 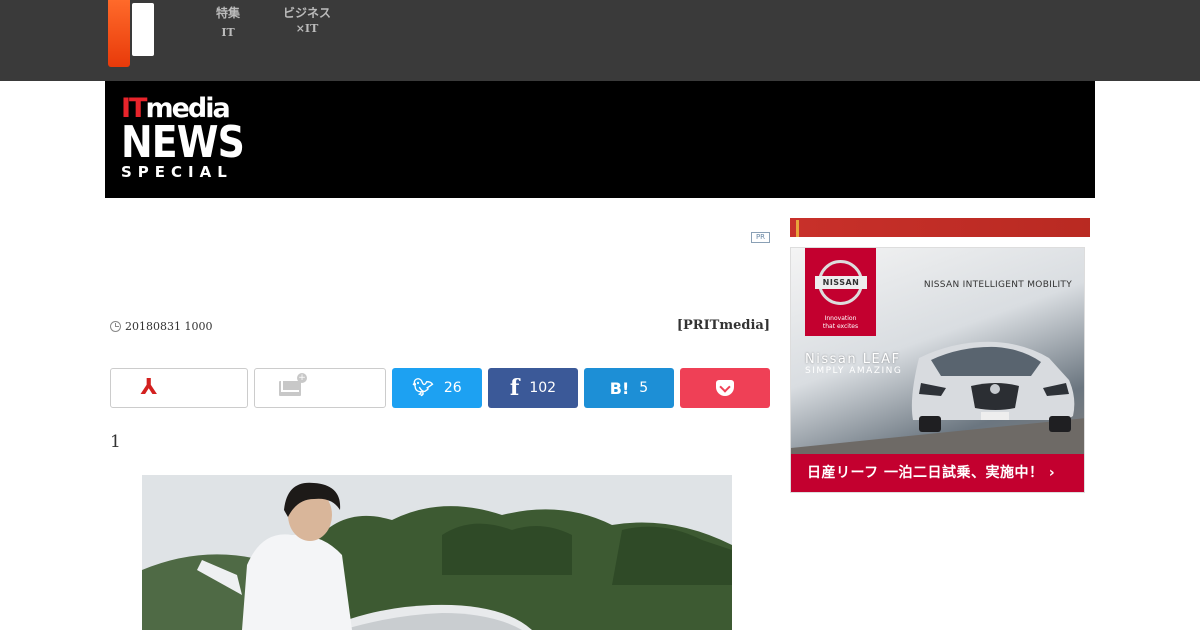 I want to click on nissan-intelligent-mobility: NISSAN INTELLIGENT MOBILITY, so click(x=997, y=285).